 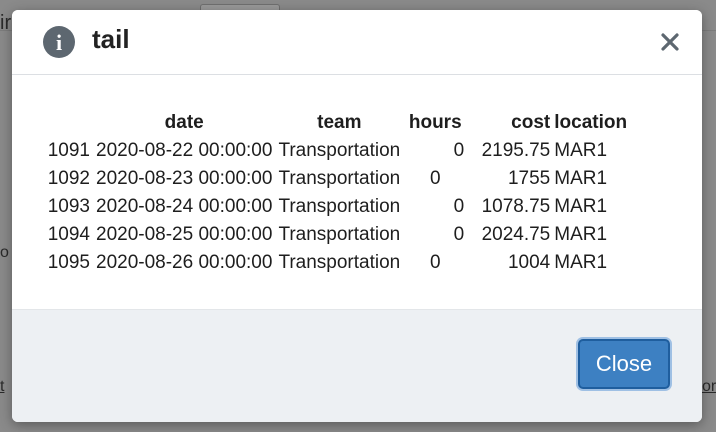 I want to click on row-index: 1095, so click(x=68, y=262).